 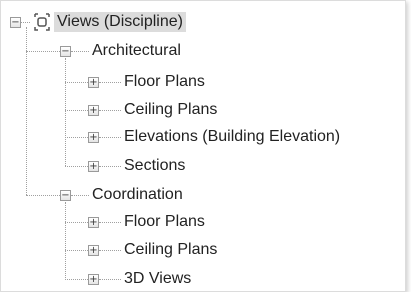 I want to click on tree-node-label: Coordination, so click(x=137, y=194).